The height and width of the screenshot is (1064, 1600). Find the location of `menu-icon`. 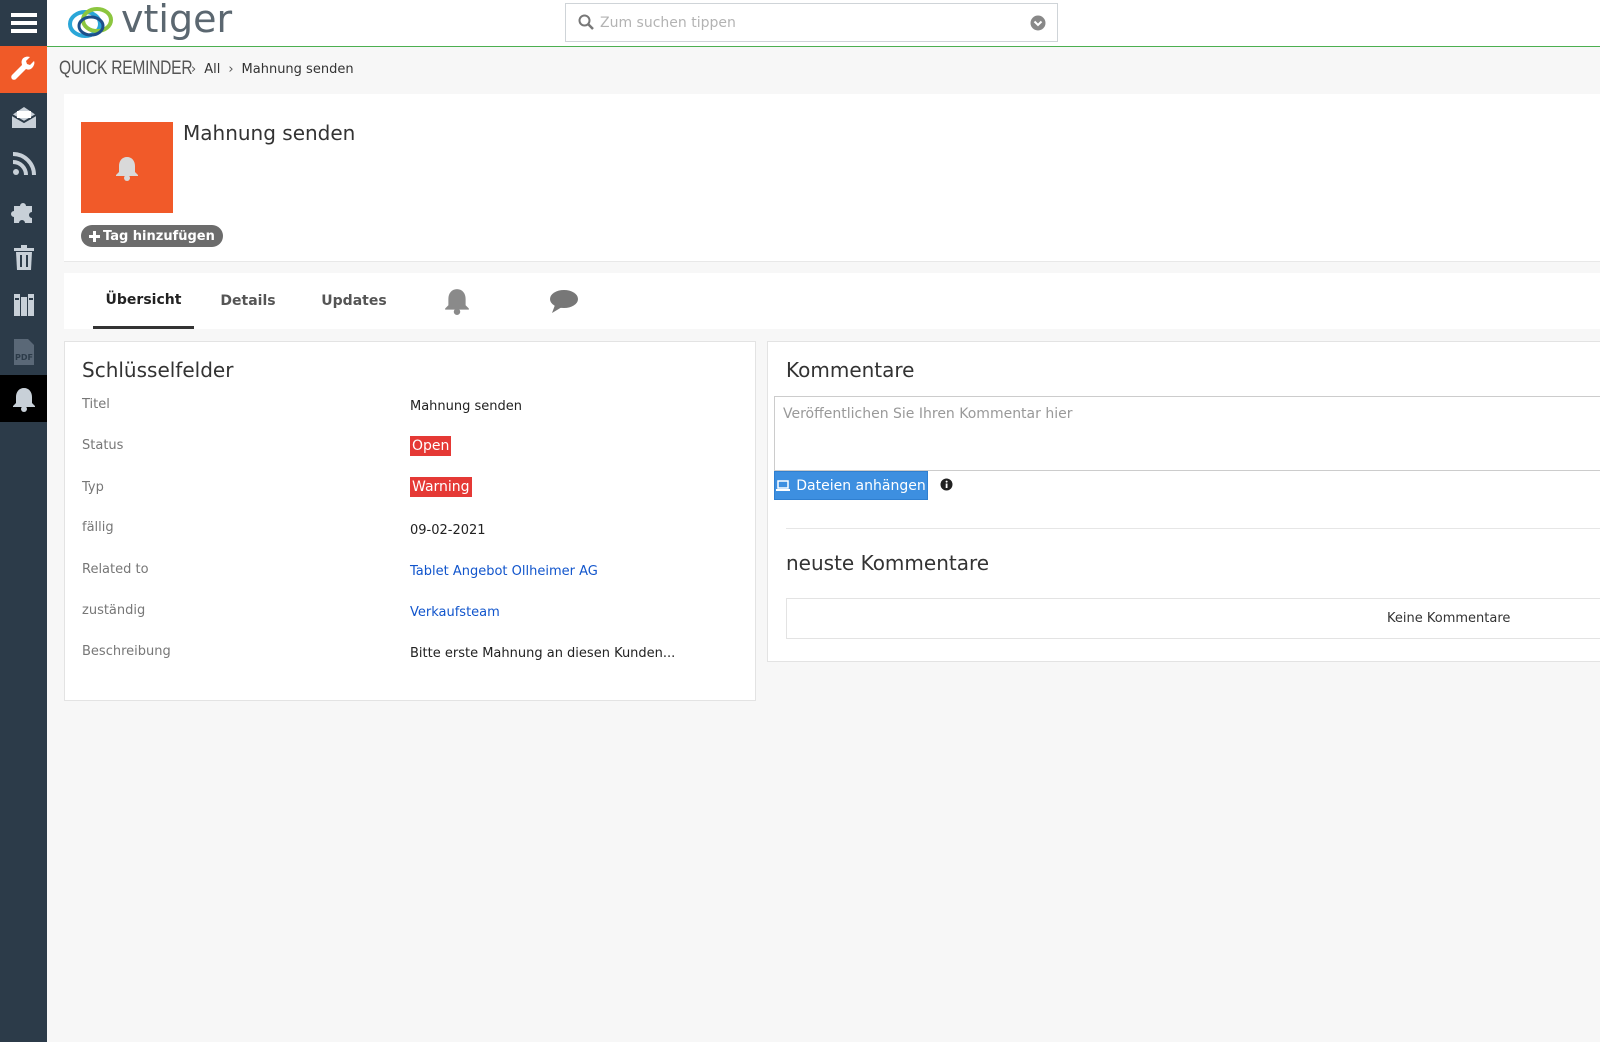

menu-icon is located at coordinates (23, 23).